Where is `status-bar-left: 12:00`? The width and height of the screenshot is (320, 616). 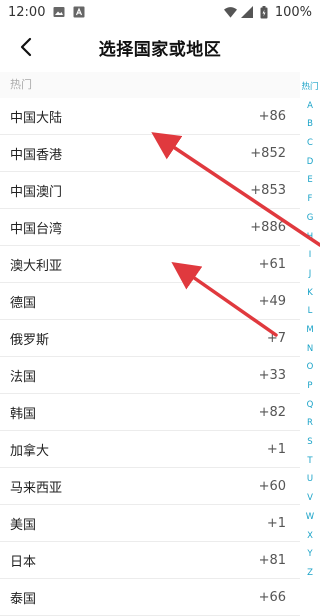
status-bar-left: 12:00 is located at coordinates (46, 12).